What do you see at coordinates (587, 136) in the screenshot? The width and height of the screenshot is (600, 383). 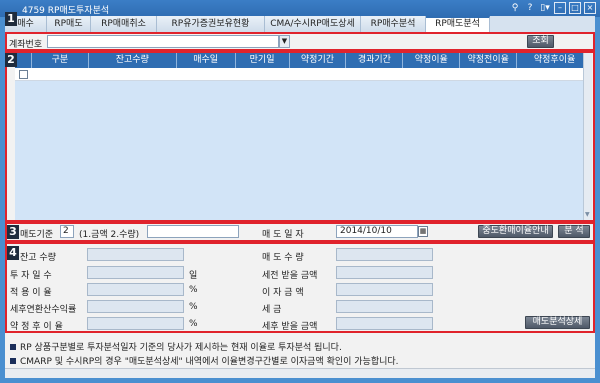 I see `grid-scrollbar: ▼` at bounding box center [587, 136].